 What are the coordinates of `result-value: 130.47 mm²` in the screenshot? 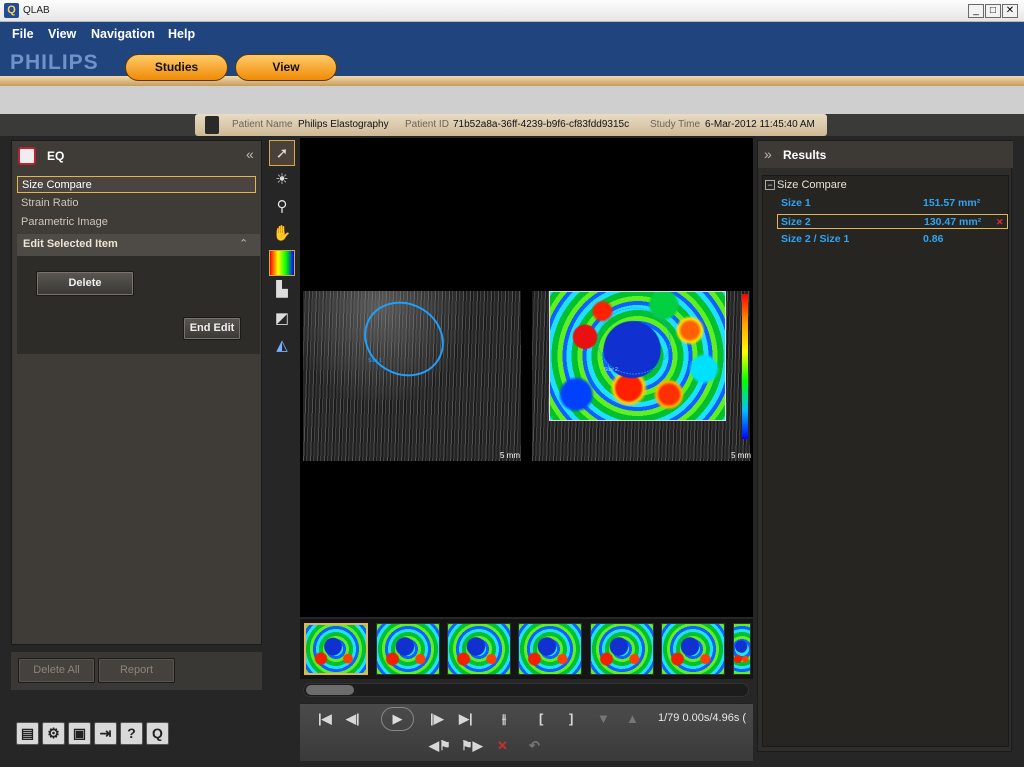 It's located at (953, 222).